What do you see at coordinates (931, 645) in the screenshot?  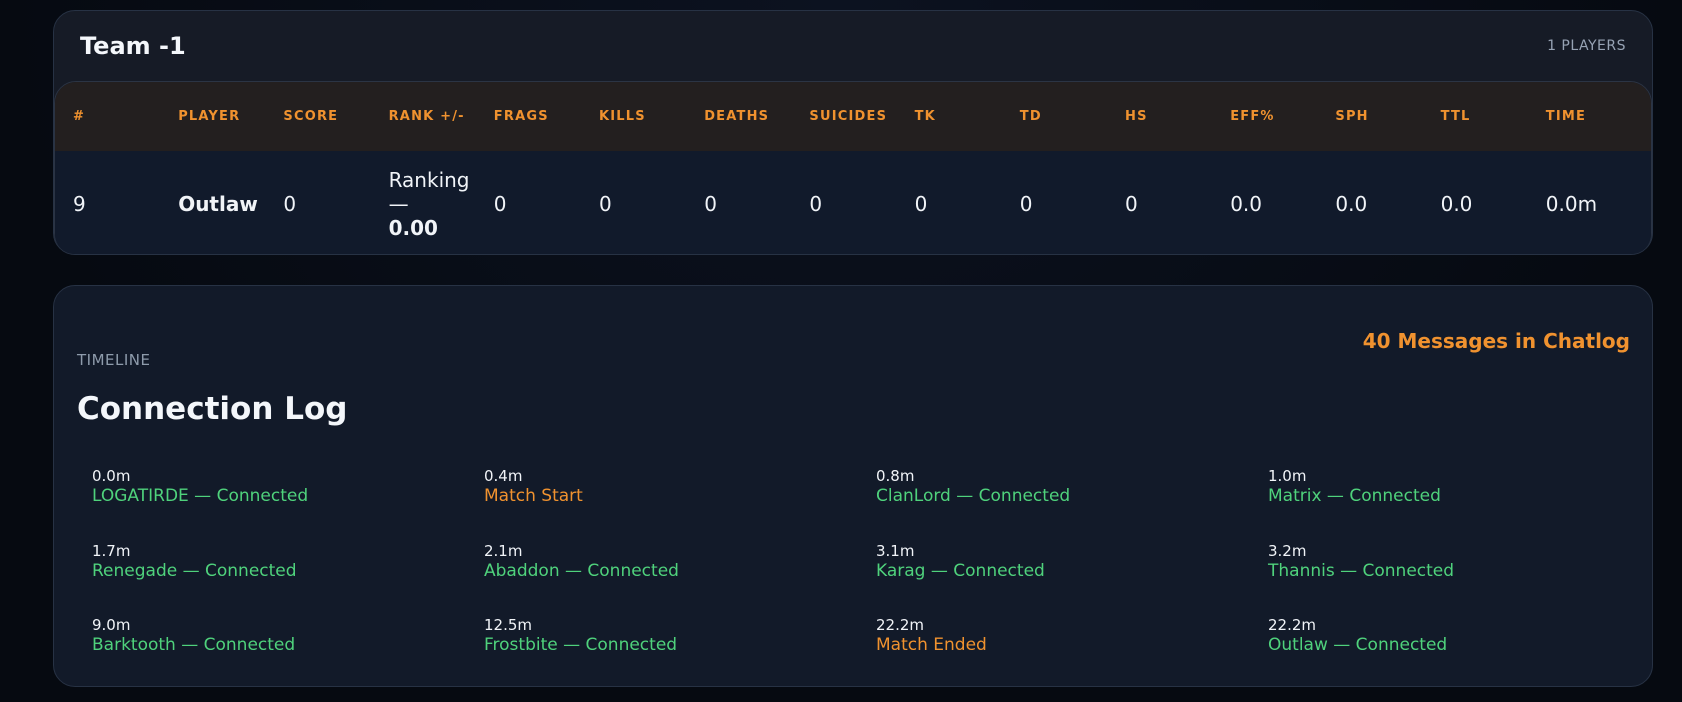 I see `event-text: Match Ended` at bounding box center [931, 645].